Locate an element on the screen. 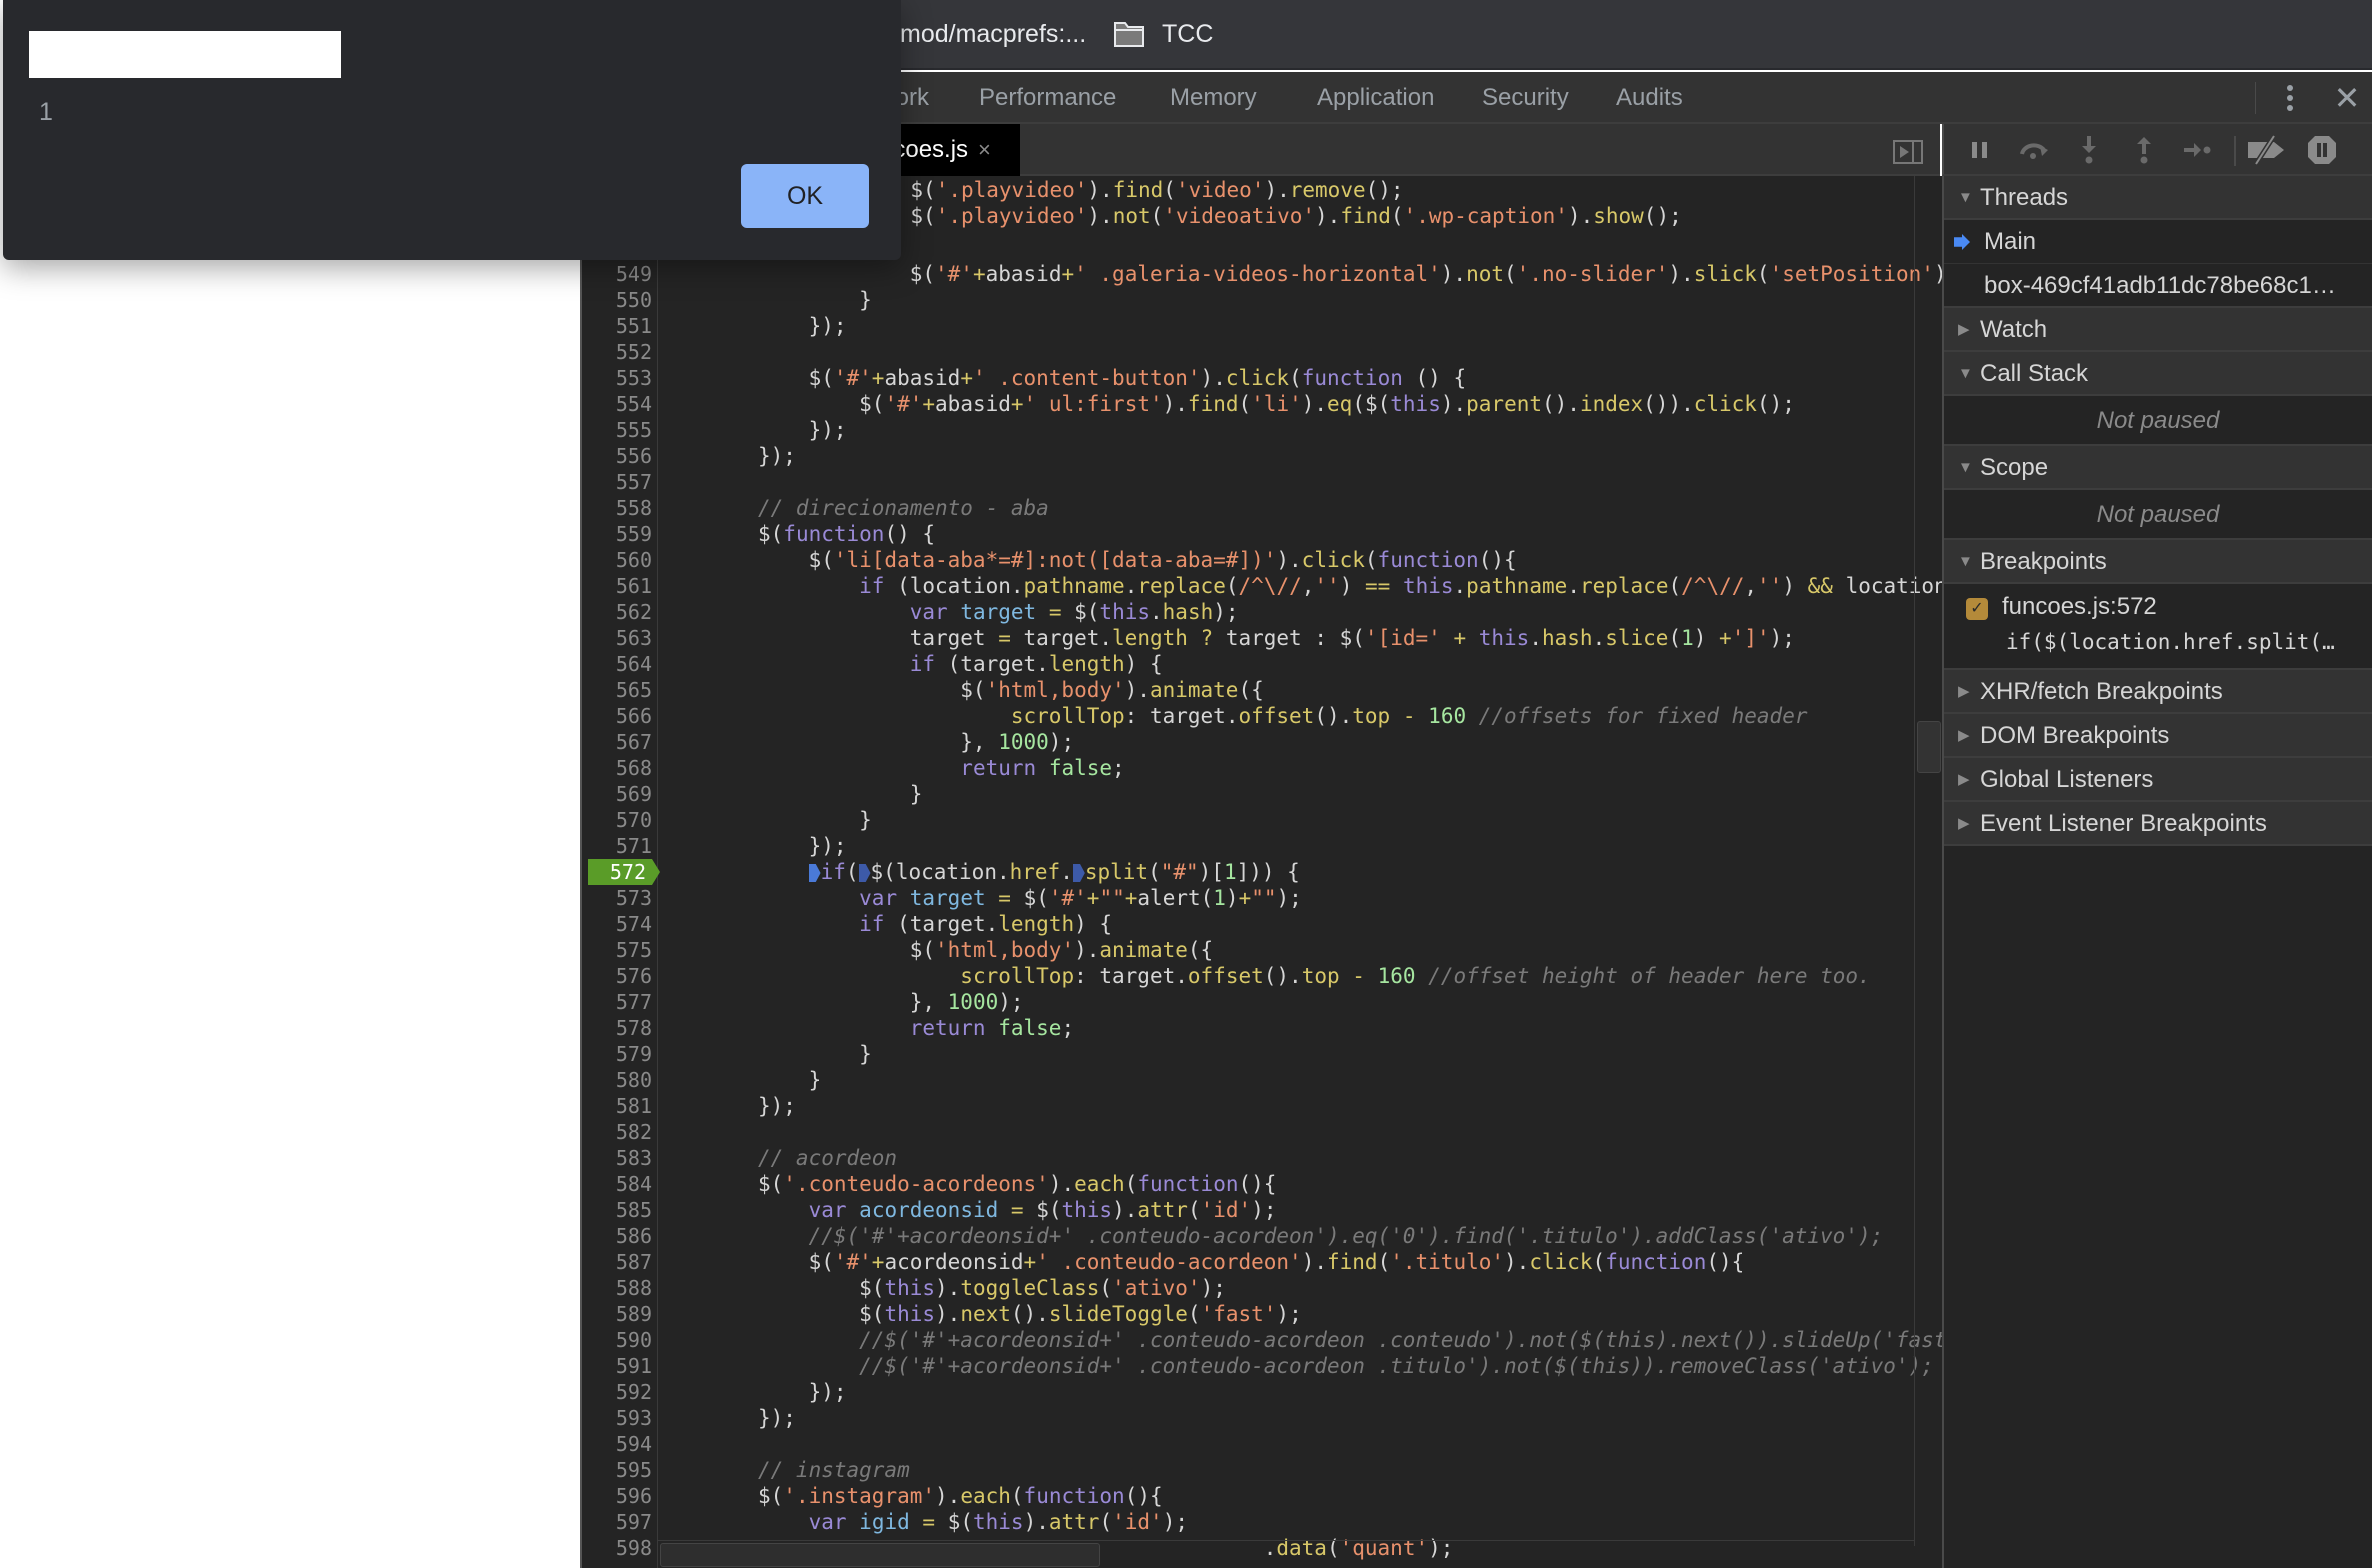 This screenshot has width=2372, height=1568. line-number: 559 is located at coordinates (617, 534).